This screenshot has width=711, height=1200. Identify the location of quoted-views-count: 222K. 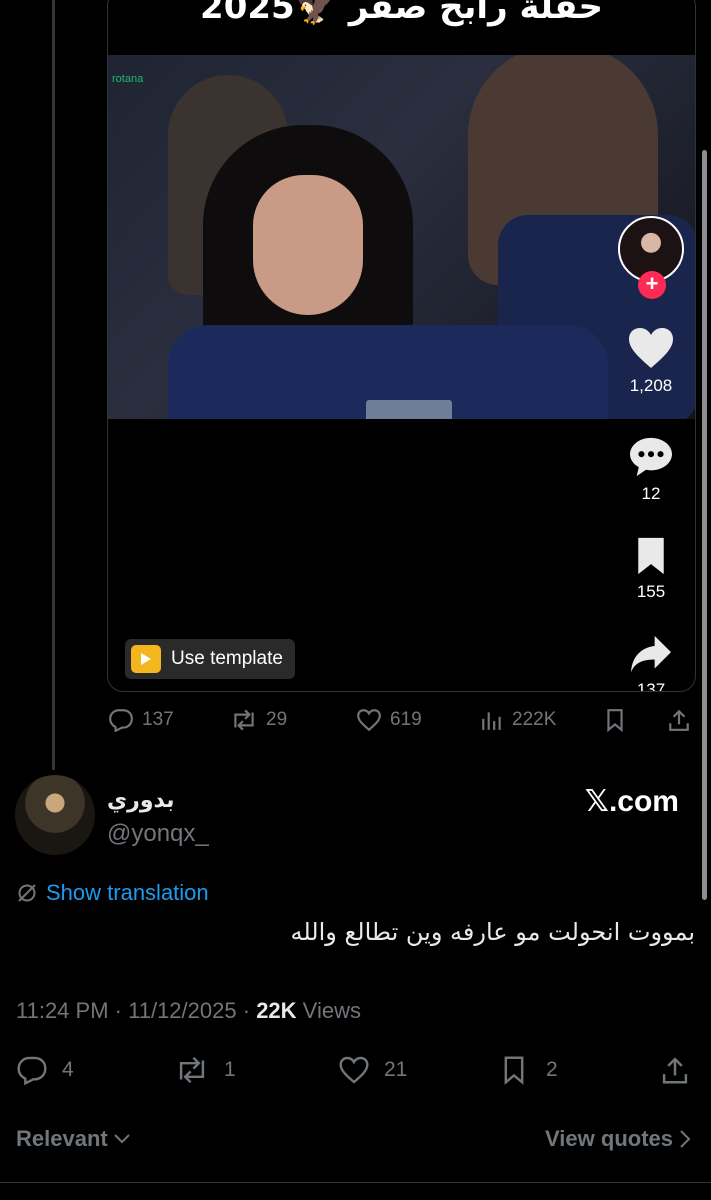
(534, 719).